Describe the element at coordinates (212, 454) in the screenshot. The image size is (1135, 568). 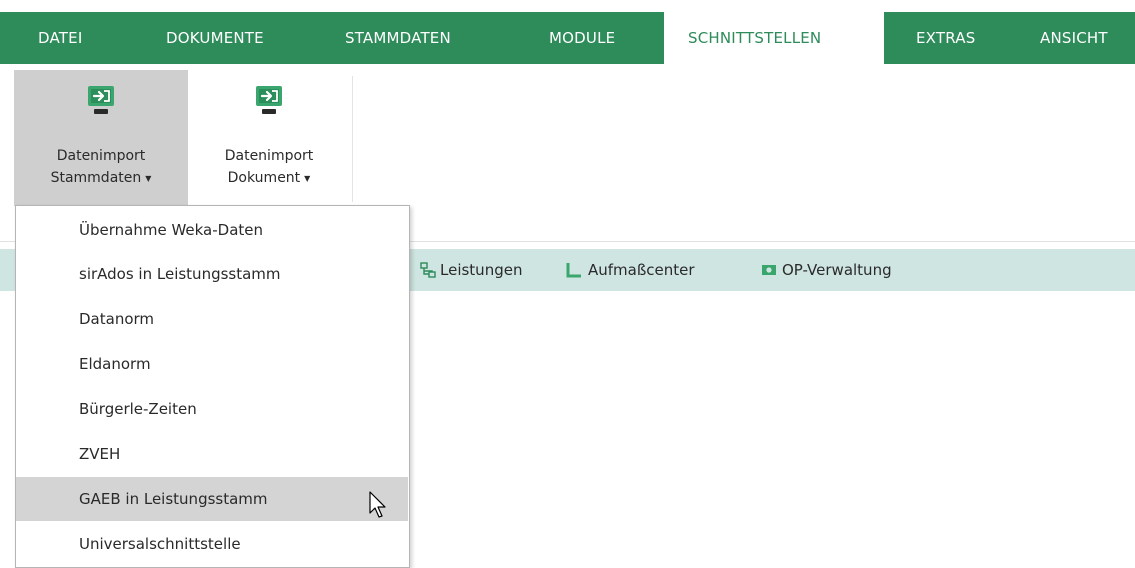
I see `menu-item-zveh: ZVEH` at that location.